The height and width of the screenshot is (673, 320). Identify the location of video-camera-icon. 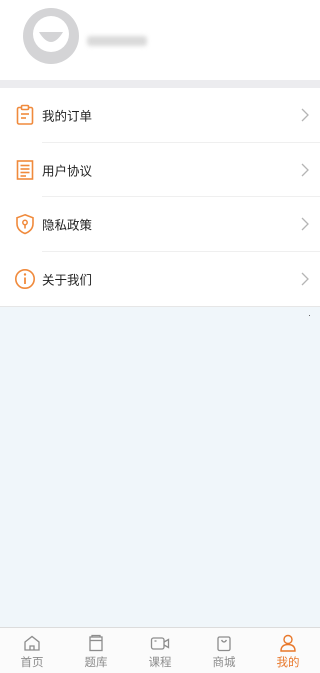
(160, 643).